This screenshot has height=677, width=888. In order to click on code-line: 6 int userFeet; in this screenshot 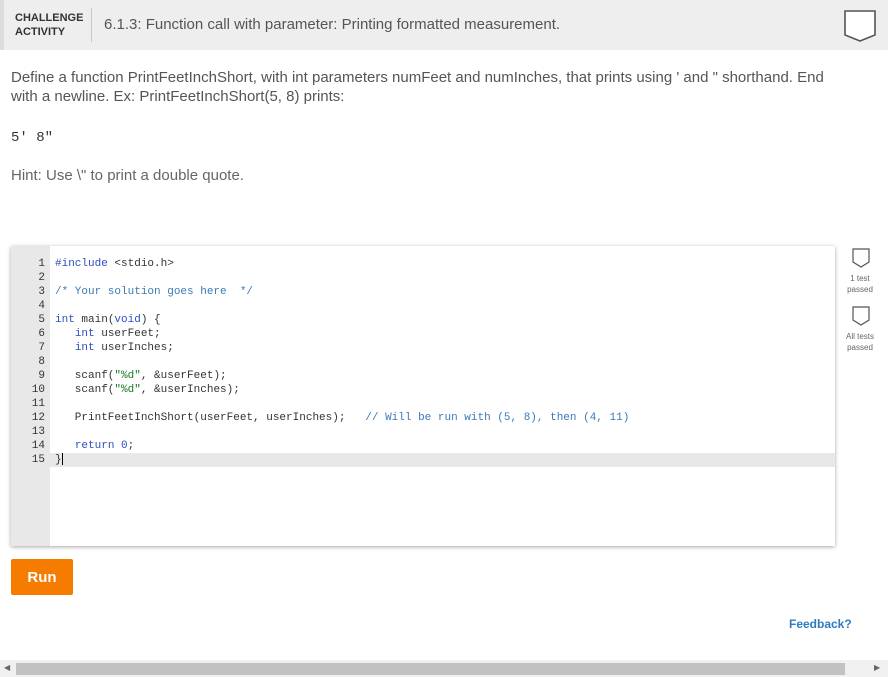, I will do `click(423, 334)`.